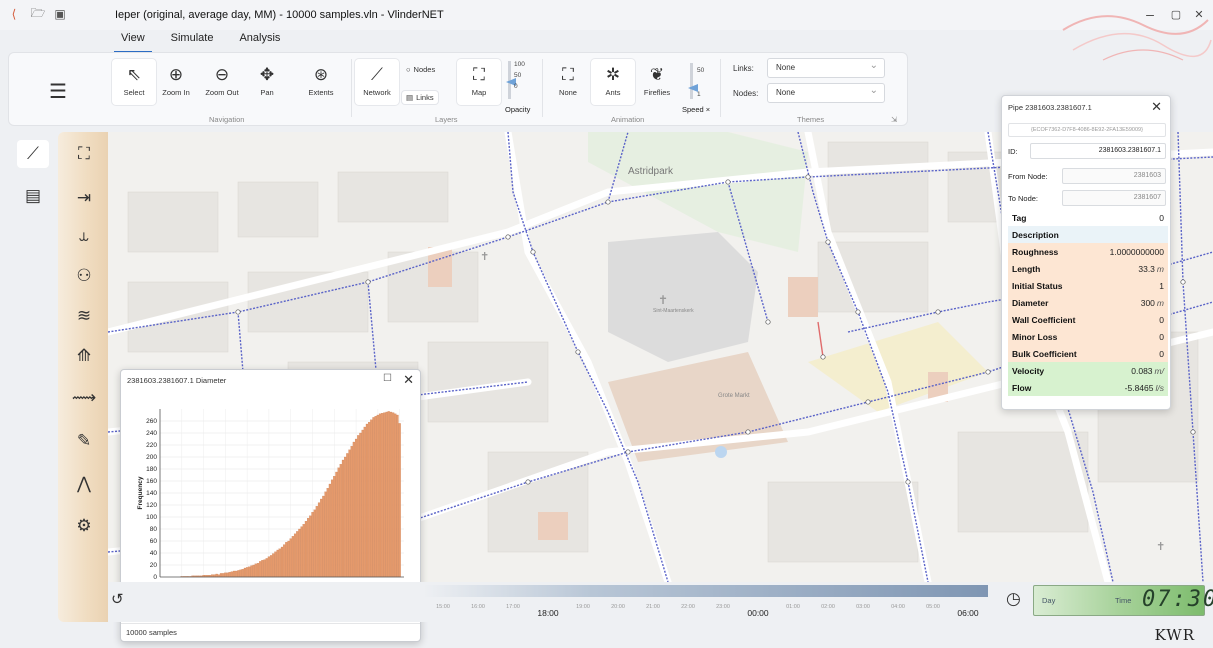 Image resolution: width=1213 pixels, height=648 pixels. What do you see at coordinates (898, 607) in the screenshot?
I see `timeline-tick-label: 04:00` at bounding box center [898, 607].